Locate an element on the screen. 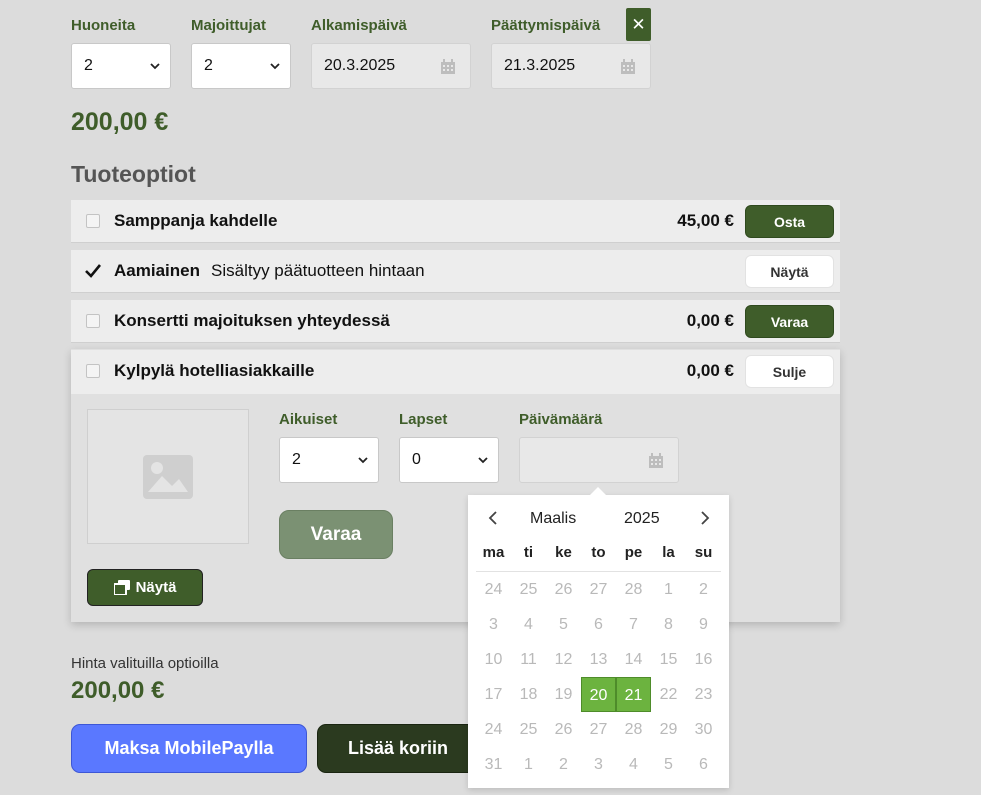 The height and width of the screenshot is (795, 981). start-date-label: Alkamispäivä is located at coordinates (359, 25).